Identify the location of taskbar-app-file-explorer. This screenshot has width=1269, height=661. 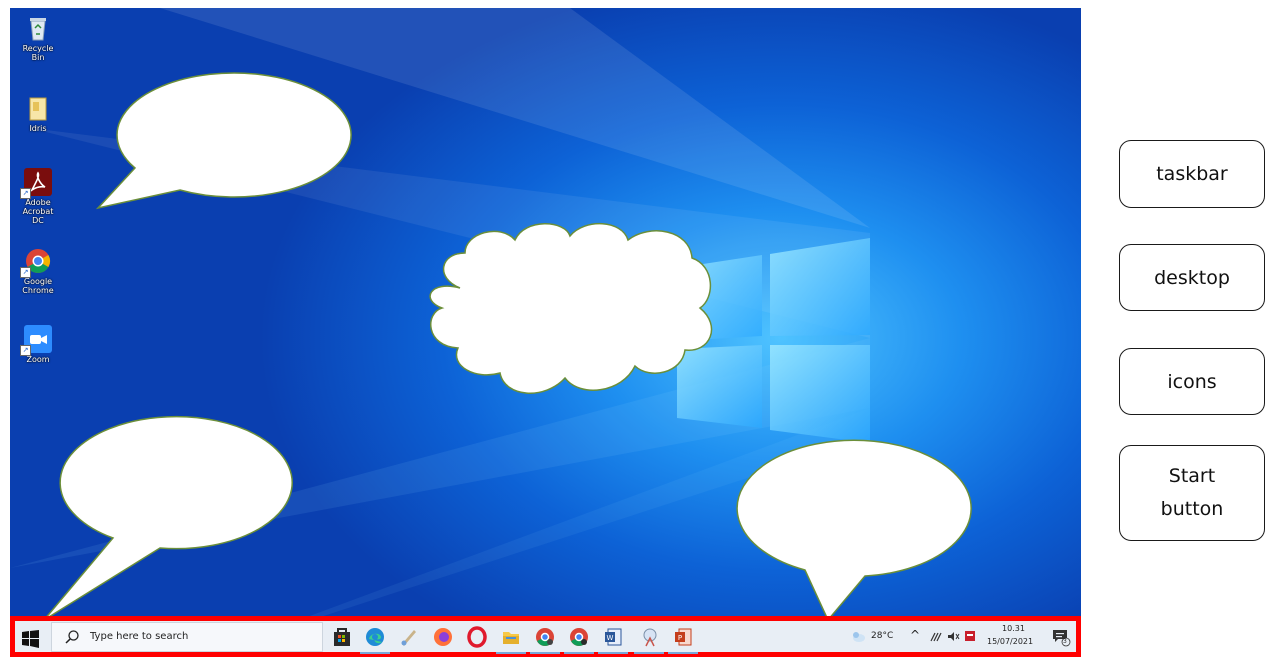
(511, 640).